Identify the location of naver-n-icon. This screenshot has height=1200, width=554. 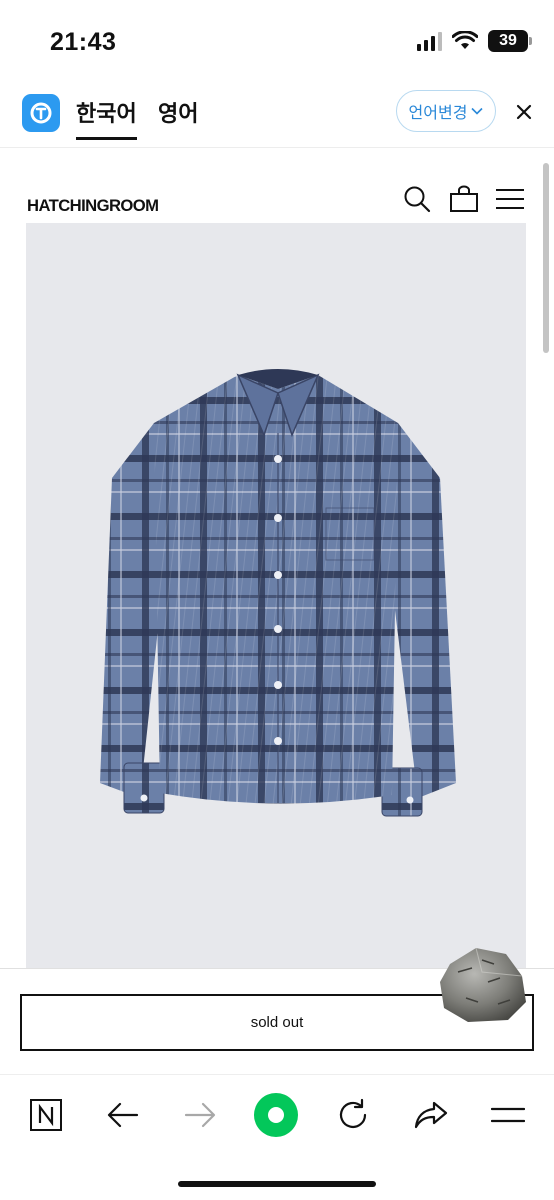
(46, 1115).